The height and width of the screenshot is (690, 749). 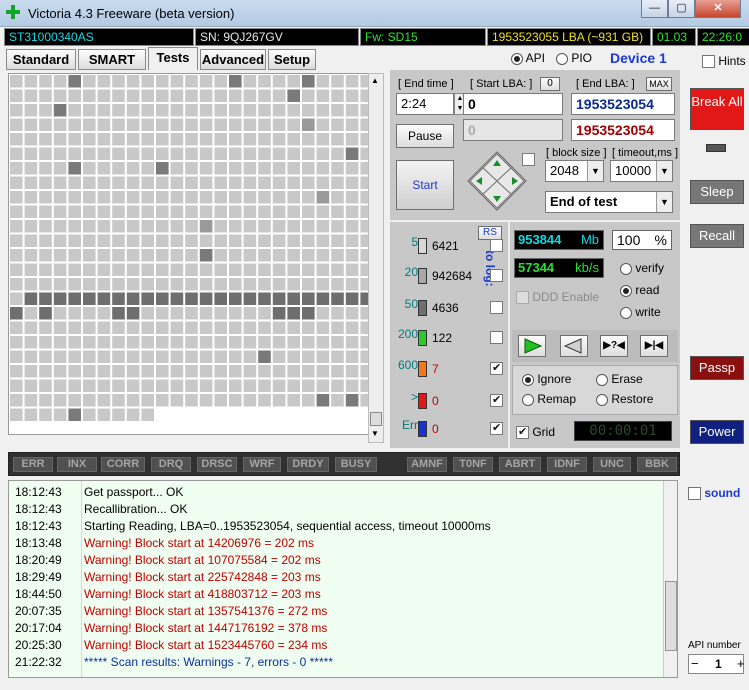 What do you see at coordinates (671, 616) in the screenshot?
I see `log-scroll-thumb` at bounding box center [671, 616].